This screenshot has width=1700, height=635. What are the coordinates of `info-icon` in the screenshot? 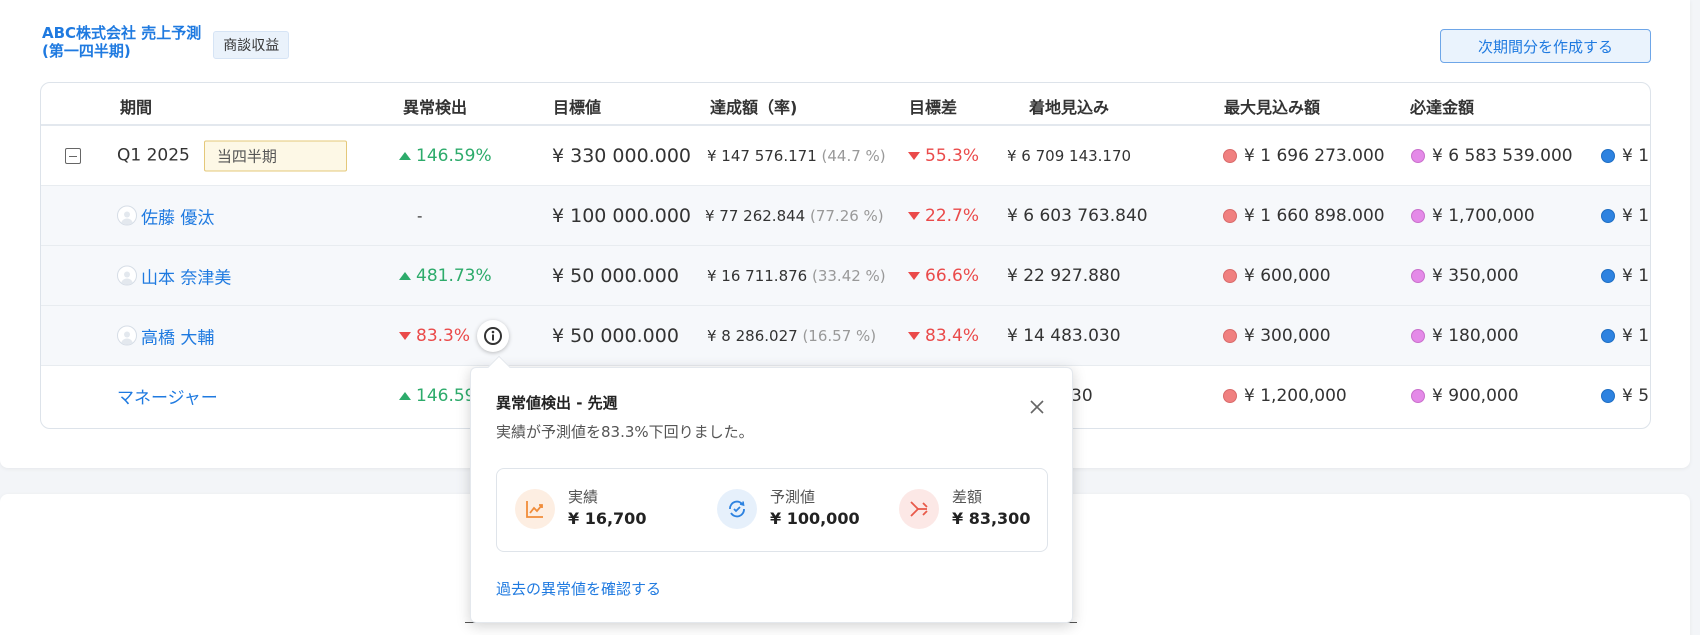 It's located at (493, 335).